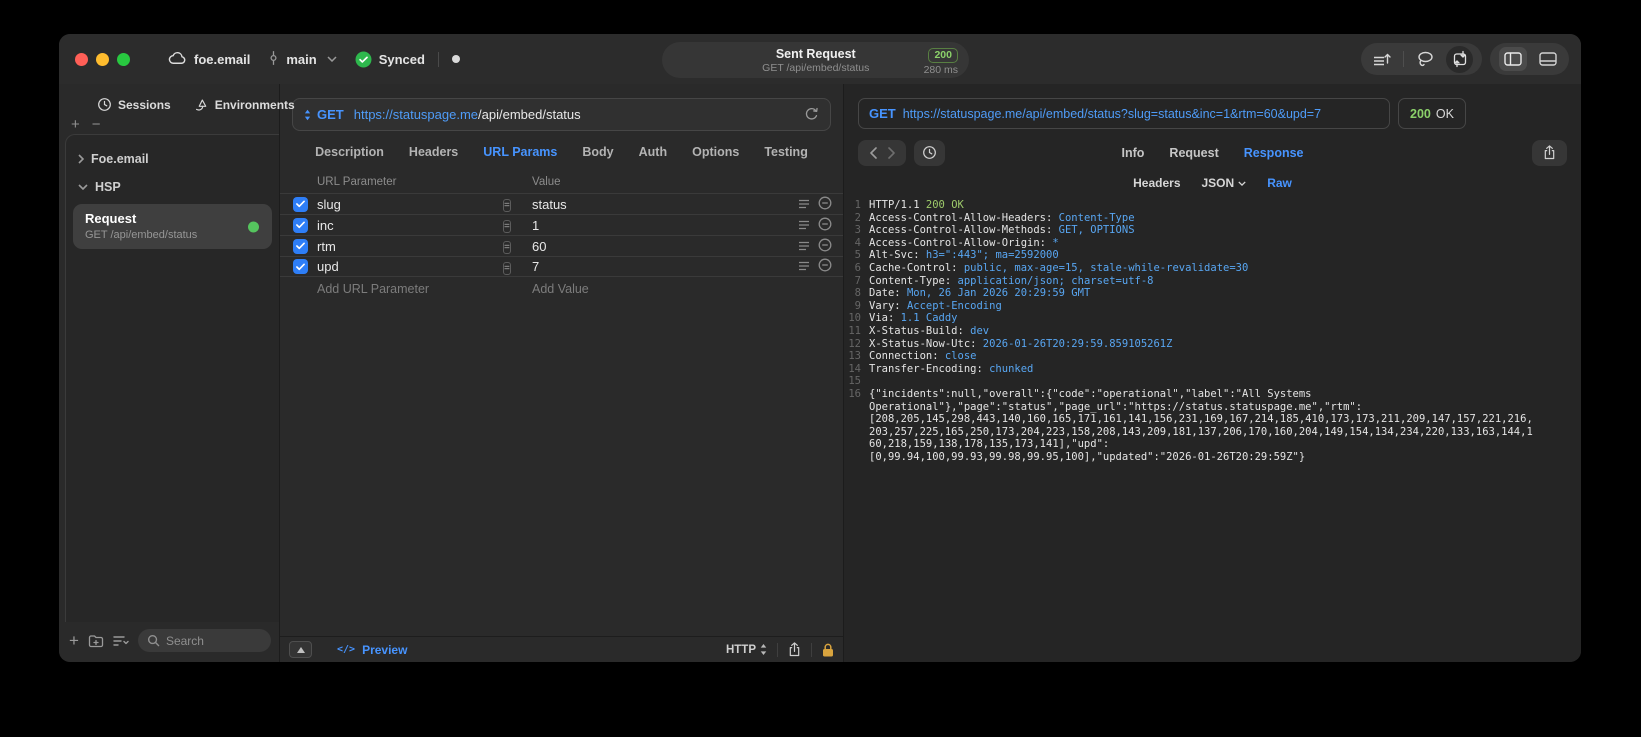 This screenshot has width=1641, height=737. What do you see at coordinates (410, 225) in the screenshot?
I see `param-name-field: inc` at bounding box center [410, 225].